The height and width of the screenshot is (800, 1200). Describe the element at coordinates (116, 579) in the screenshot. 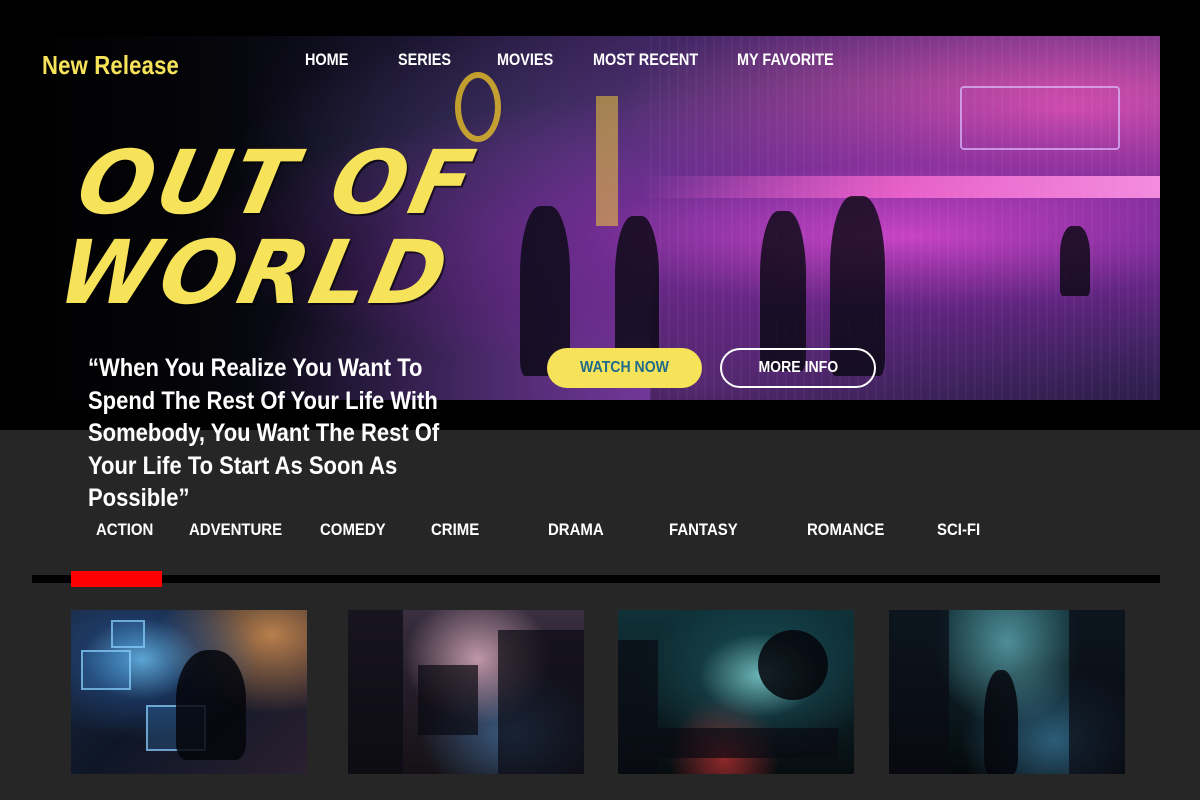

I see `active-category-indicator` at that location.